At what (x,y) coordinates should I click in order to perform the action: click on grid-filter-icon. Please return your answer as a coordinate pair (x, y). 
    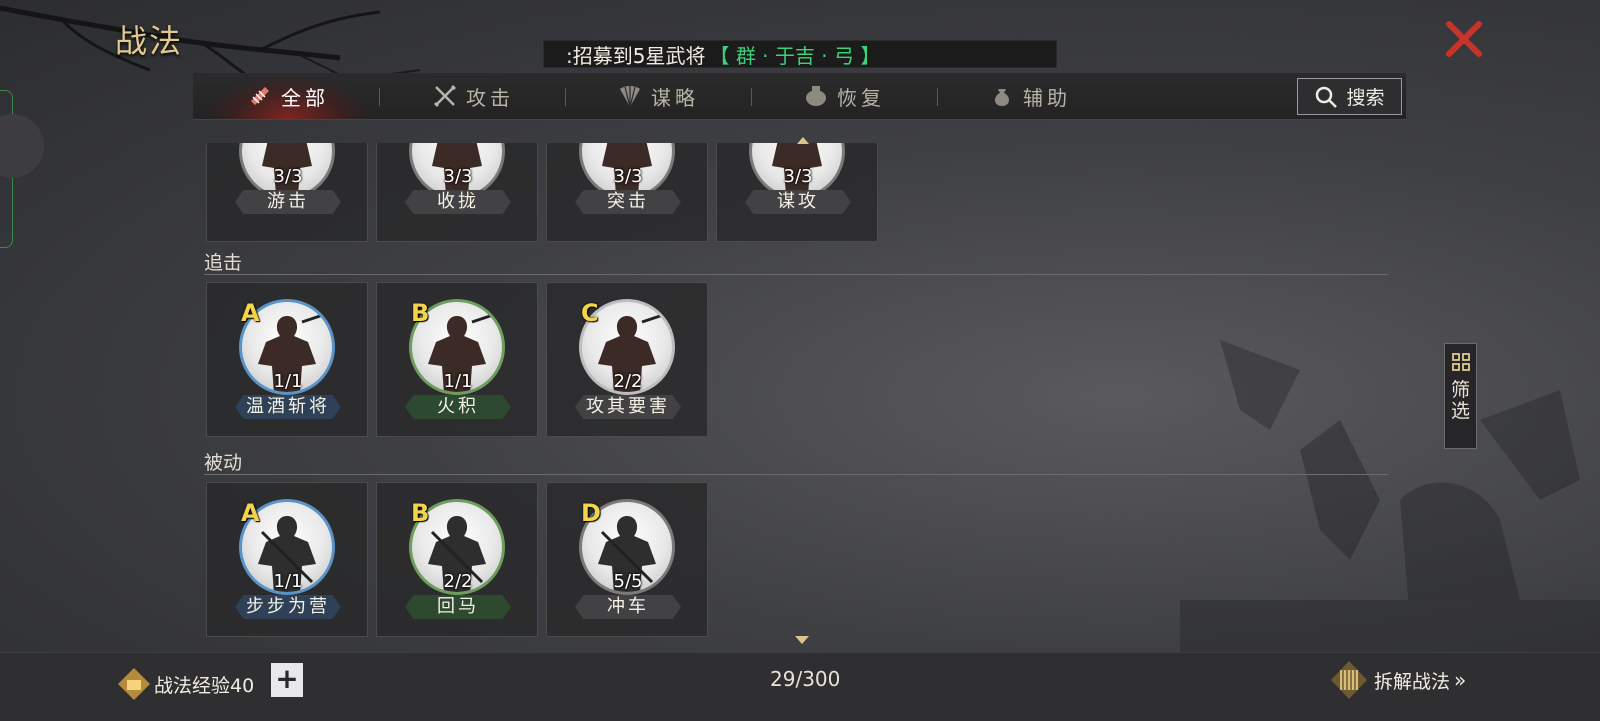
    Looking at the image, I should click on (1460, 362).